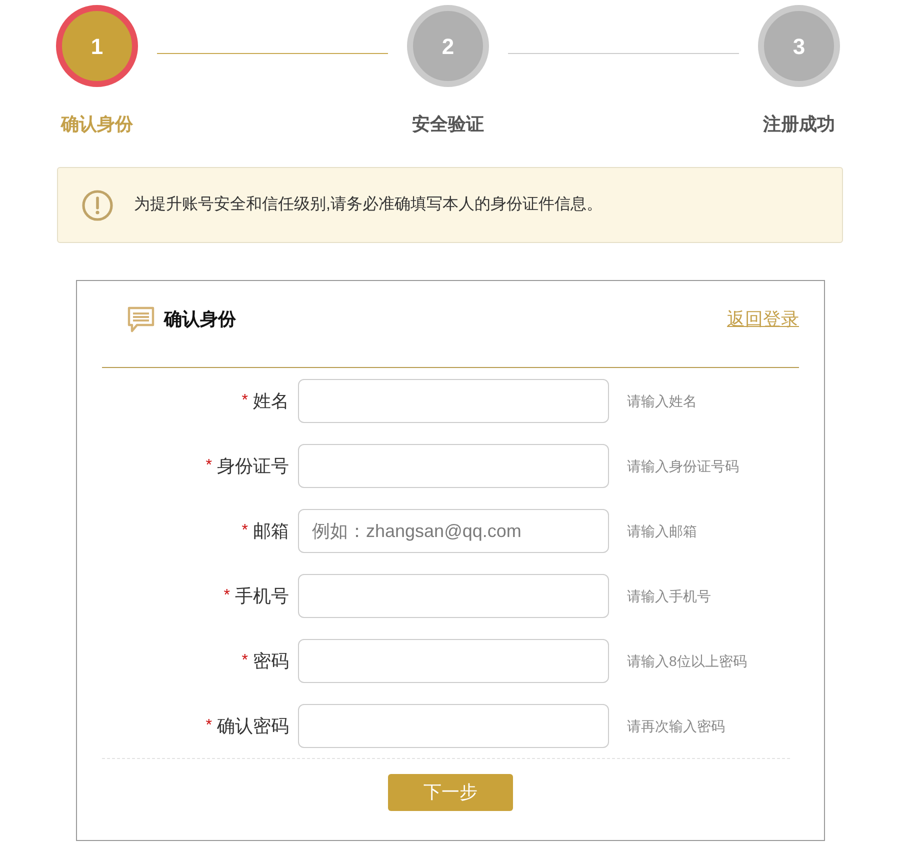 The height and width of the screenshot is (857, 921). What do you see at coordinates (662, 401) in the screenshot?
I see `field-hint: 请输入姓名` at bounding box center [662, 401].